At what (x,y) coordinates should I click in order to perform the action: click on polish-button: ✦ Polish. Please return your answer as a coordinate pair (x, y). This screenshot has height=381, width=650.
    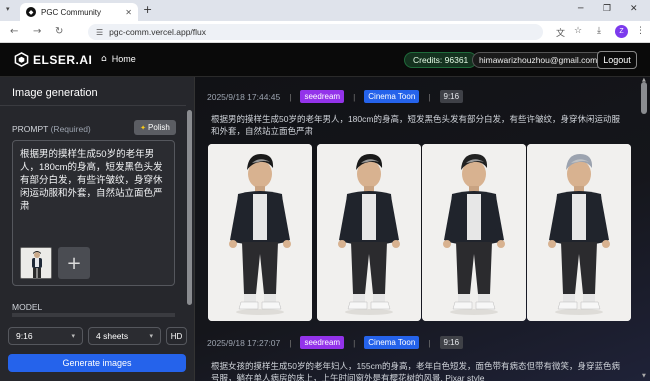
    Looking at the image, I should click on (155, 127).